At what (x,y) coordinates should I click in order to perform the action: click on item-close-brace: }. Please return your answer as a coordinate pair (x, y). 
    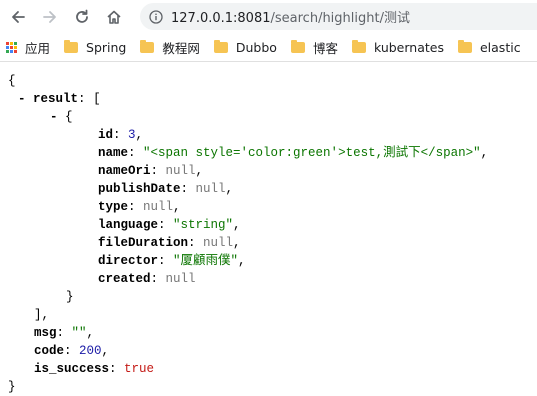
    Looking at the image, I should click on (70, 297).